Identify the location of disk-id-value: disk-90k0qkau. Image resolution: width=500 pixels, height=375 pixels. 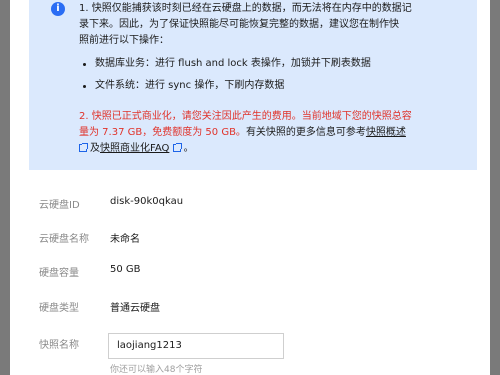
(147, 201).